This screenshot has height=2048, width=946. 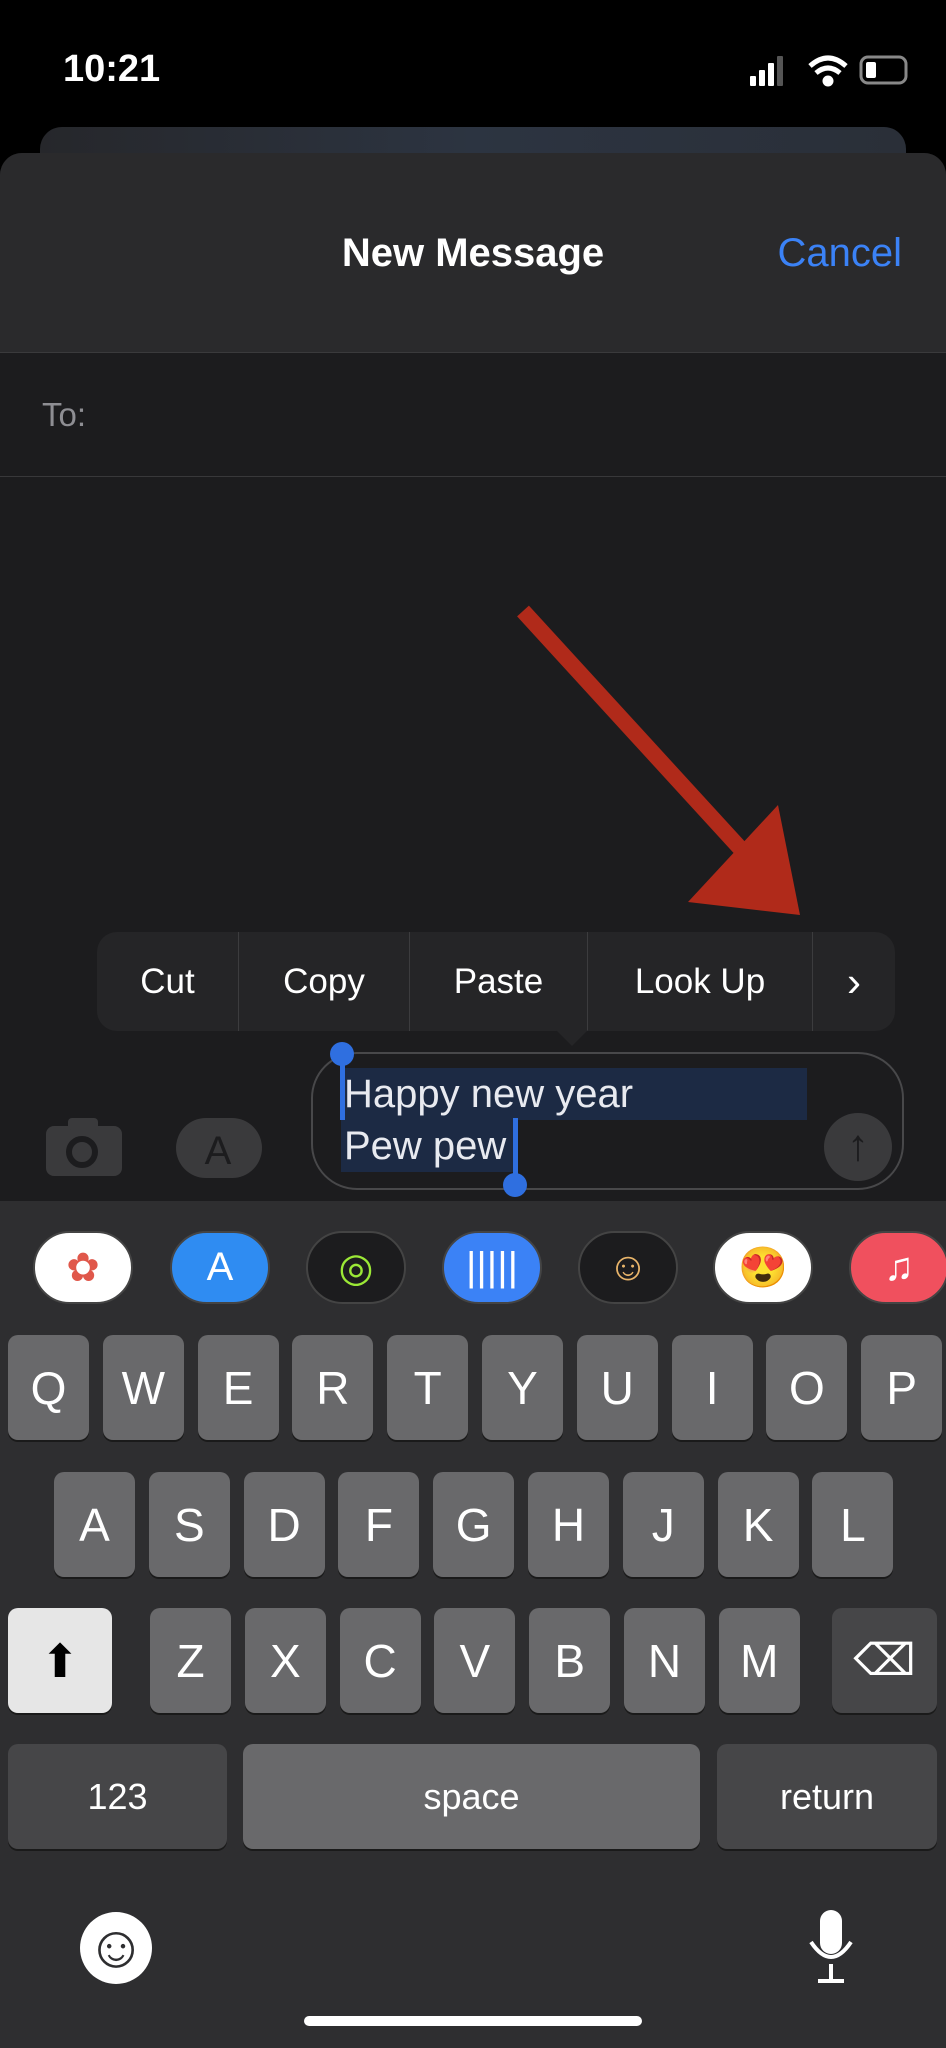 What do you see at coordinates (473, 2021) in the screenshot?
I see `home-indicator` at bounding box center [473, 2021].